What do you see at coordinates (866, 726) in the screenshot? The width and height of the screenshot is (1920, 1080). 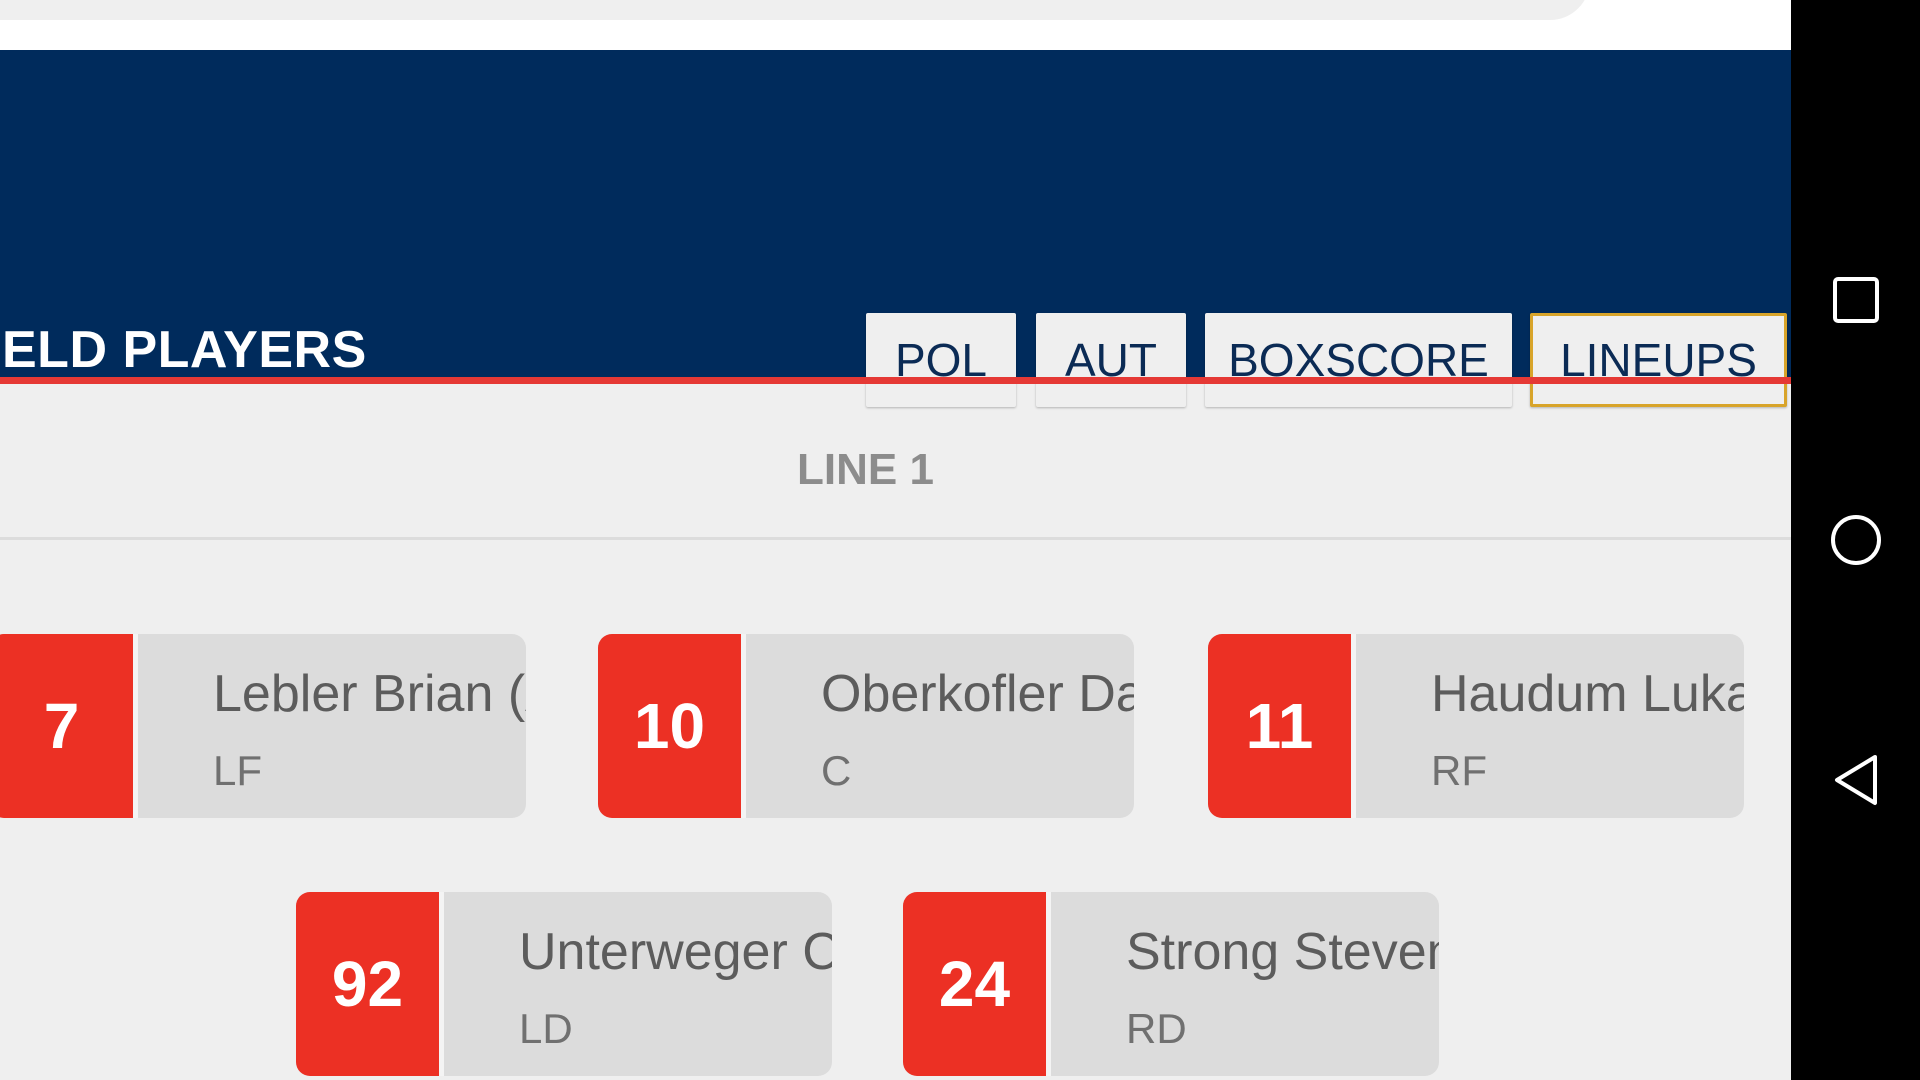 I see `player-card: 10 Oberkofler Da C` at bounding box center [866, 726].